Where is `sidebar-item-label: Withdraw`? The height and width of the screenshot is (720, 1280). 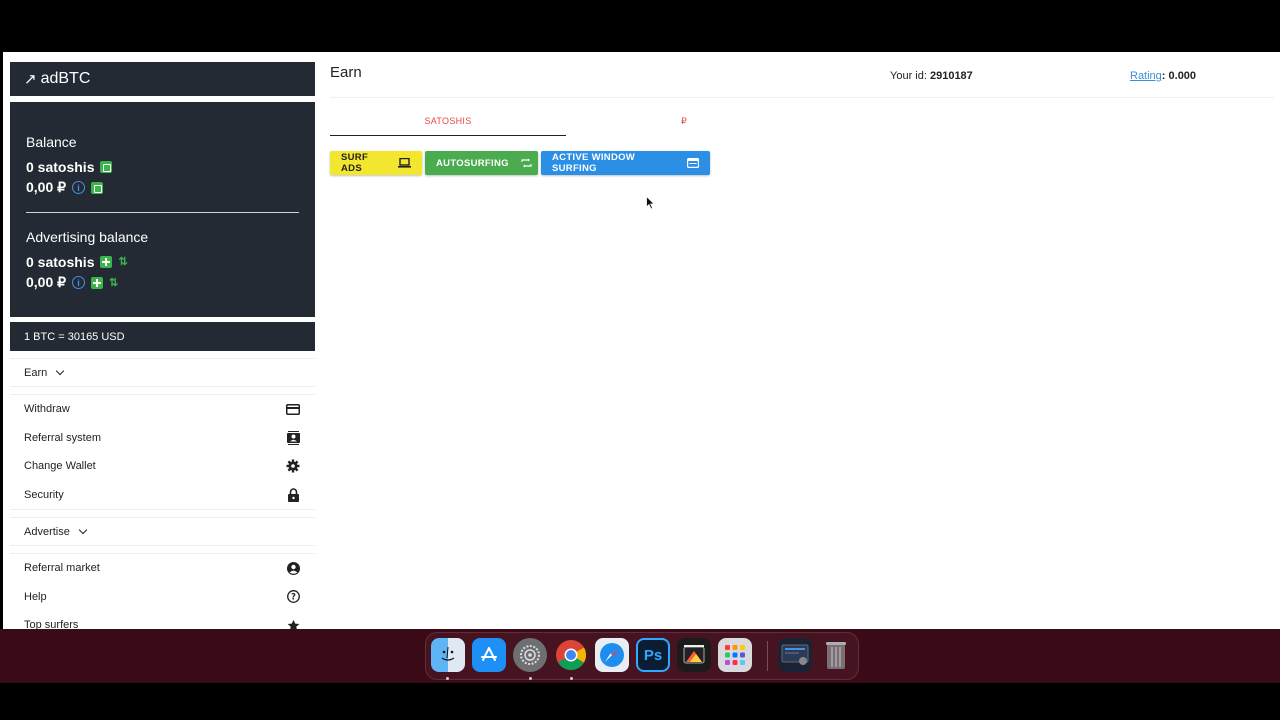 sidebar-item-label: Withdraw is located at coordinates (47, 409).